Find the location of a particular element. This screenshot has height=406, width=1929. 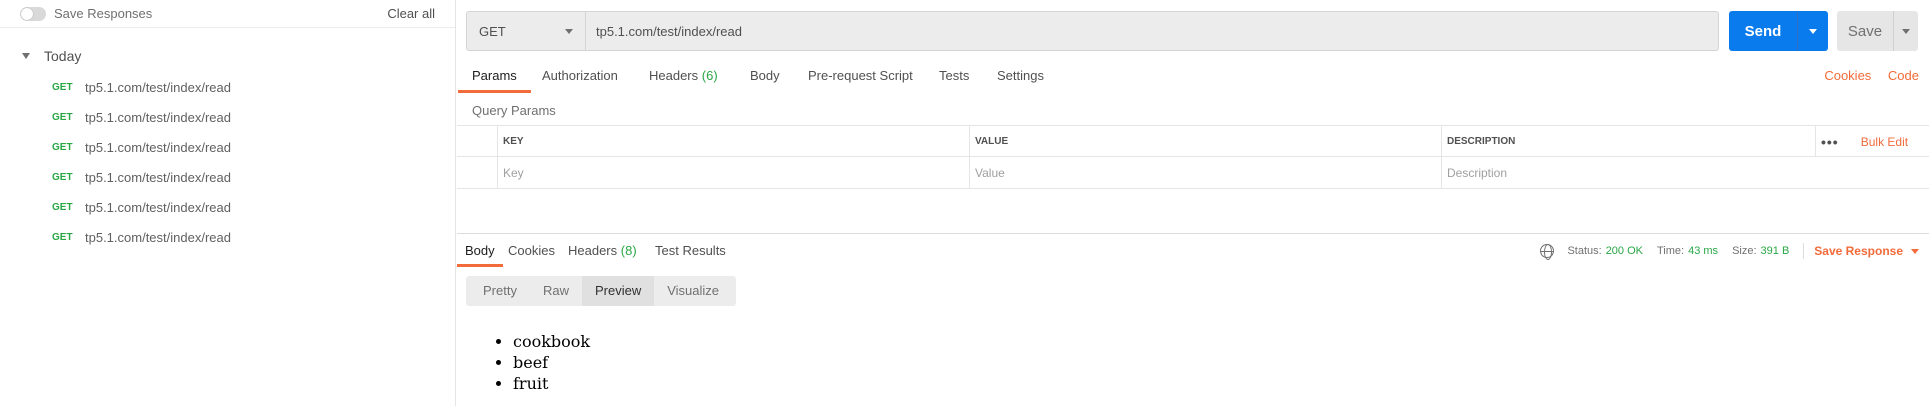

list-item: beef is located at coordinates (551, 362).